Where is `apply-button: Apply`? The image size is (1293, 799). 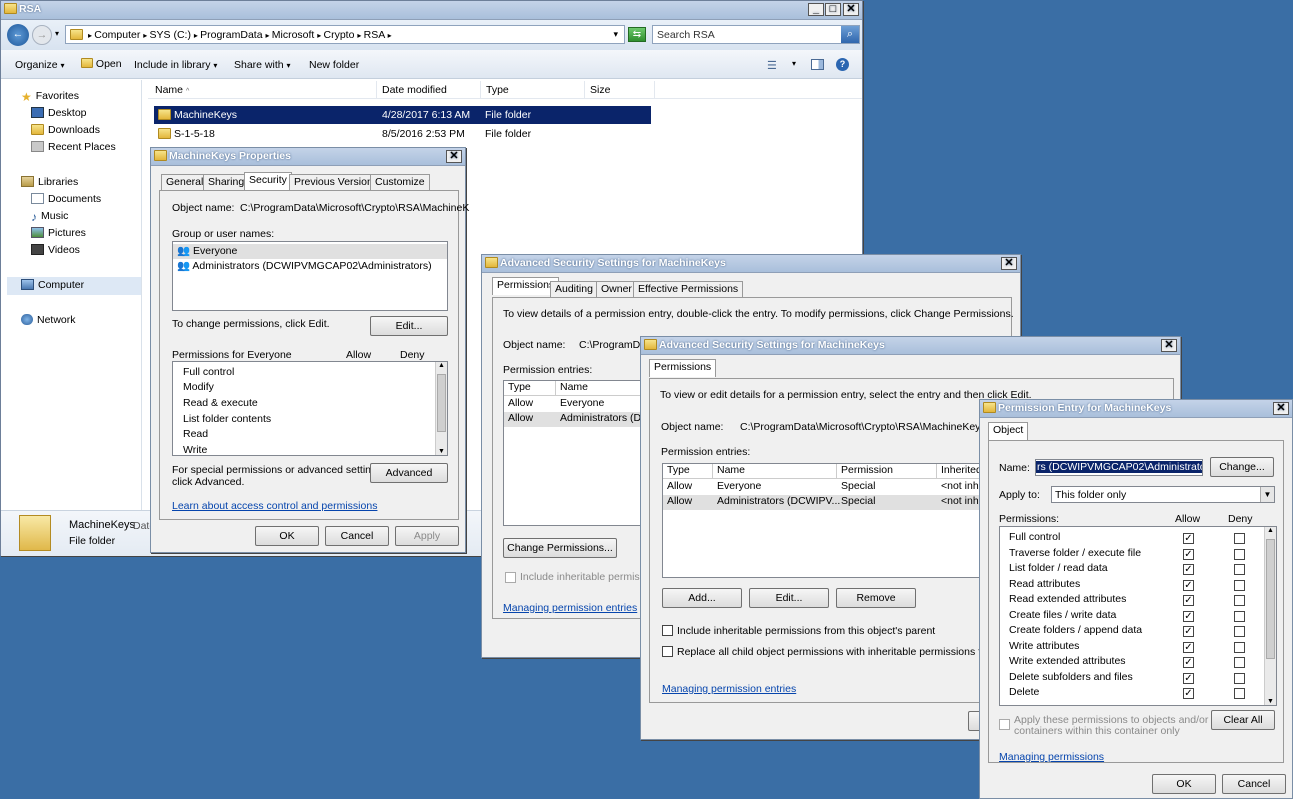
apply-button: Apply is located at coordinates (427, 536).